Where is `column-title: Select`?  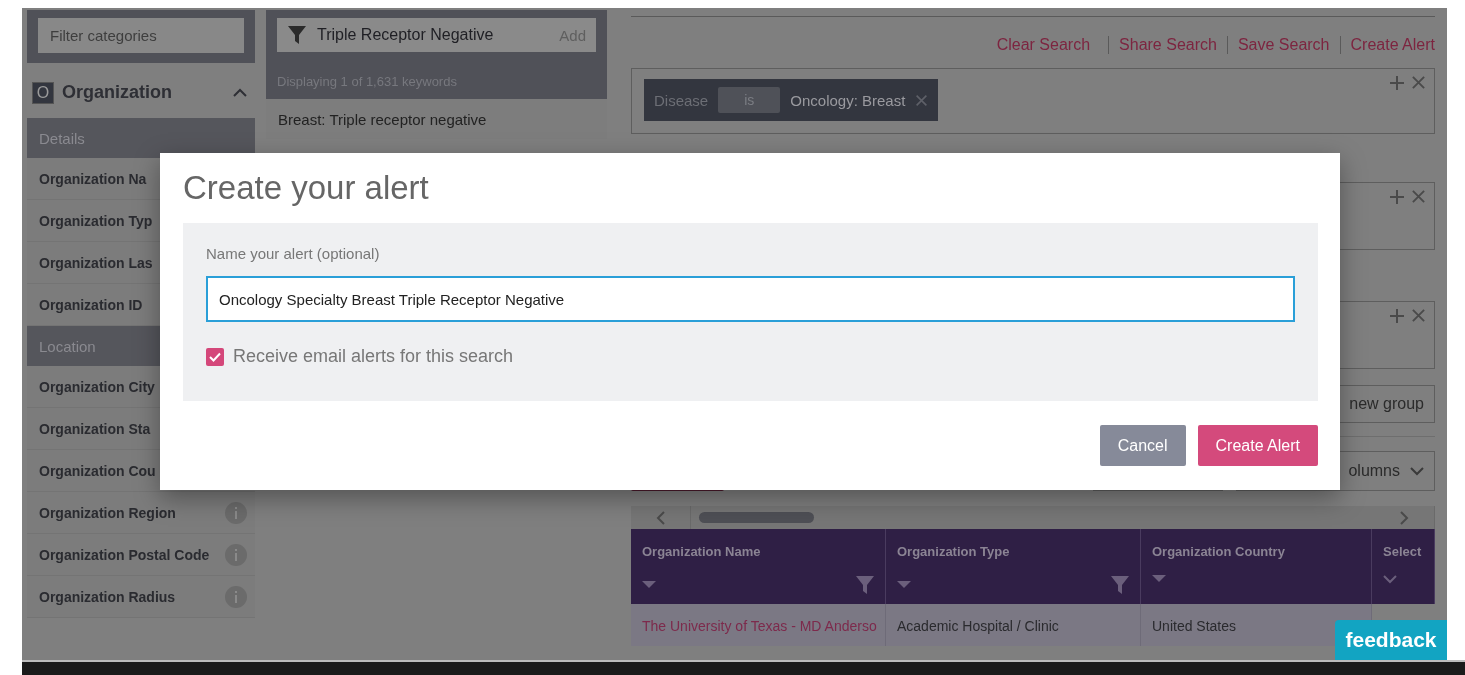 column-title: Select is located at coordinates (1403, 551).